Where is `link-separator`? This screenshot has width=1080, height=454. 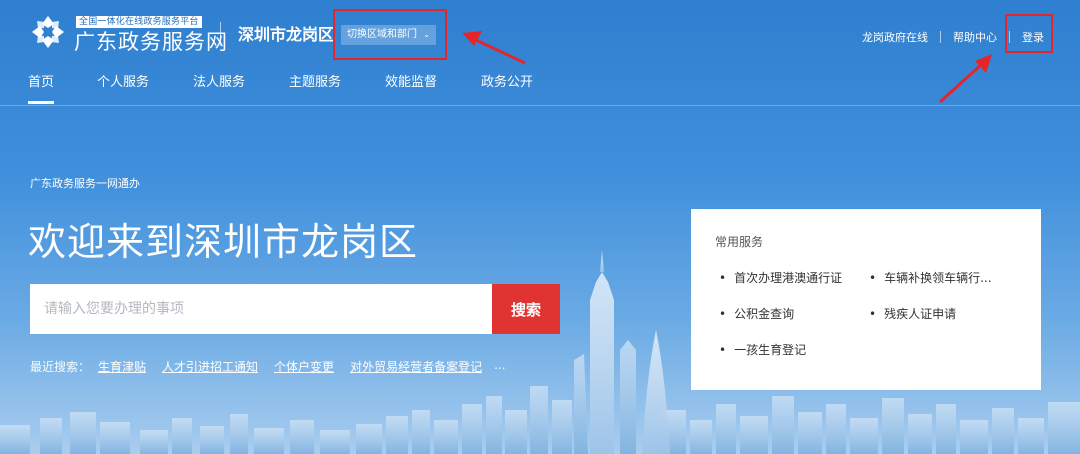 link-separator is located at coordinates (940, 37).